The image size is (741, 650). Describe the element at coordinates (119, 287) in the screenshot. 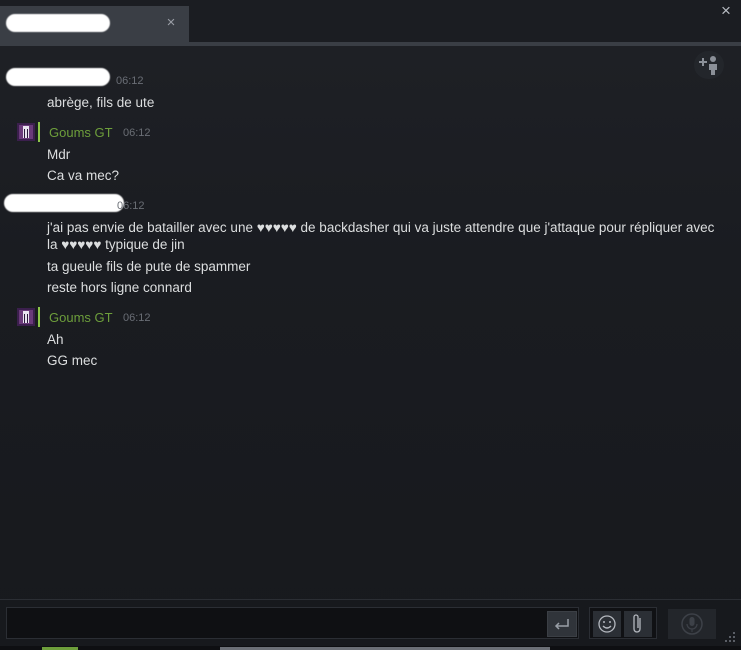

I see `message-text: reste hors ligne connard` at that location.